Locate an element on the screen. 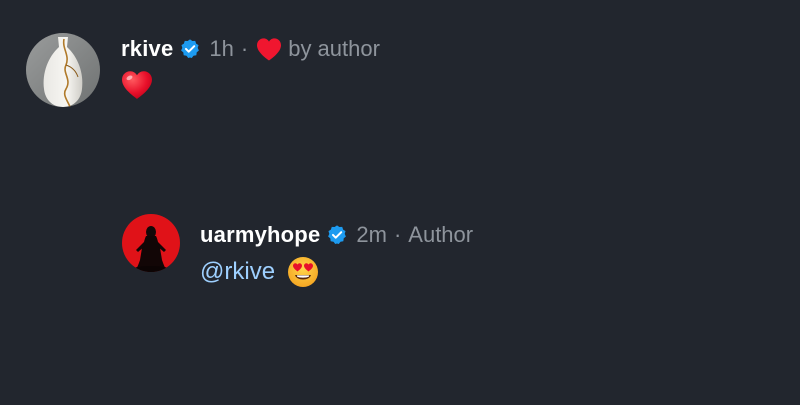  comment-body: rkive 1h · by author is located at coordinates (250, 67).